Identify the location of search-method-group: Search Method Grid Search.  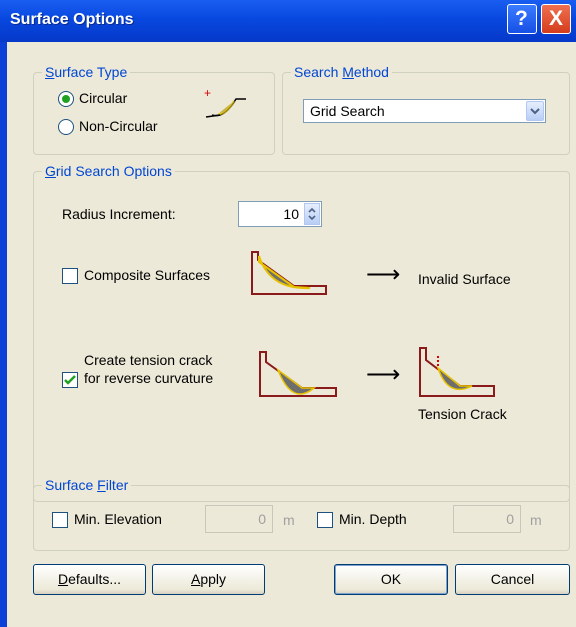
(426, 109).